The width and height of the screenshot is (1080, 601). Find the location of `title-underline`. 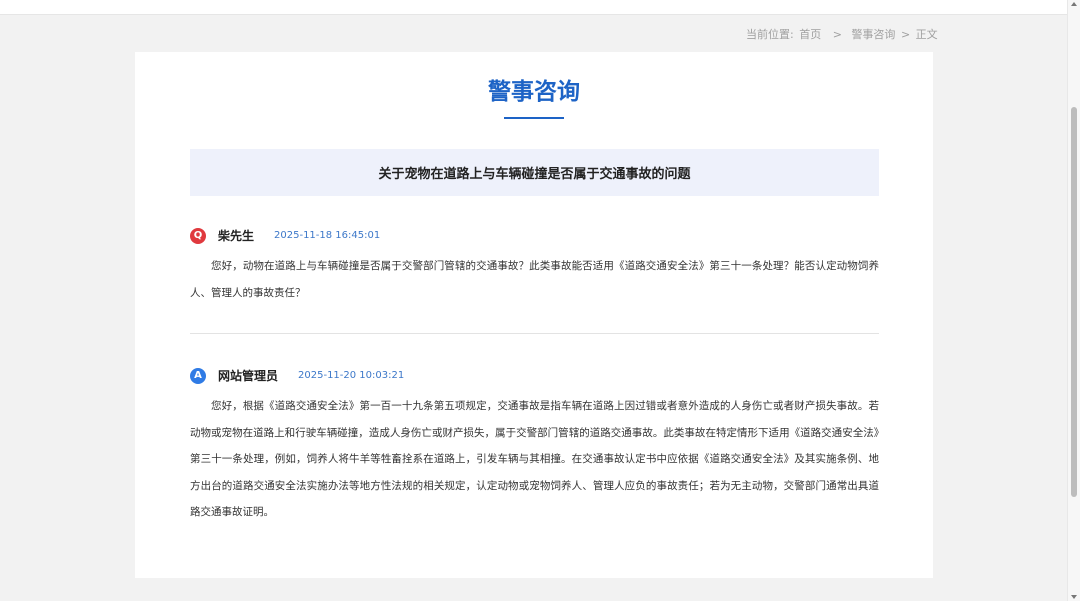

title-underline is located at coordinates (534, 118).